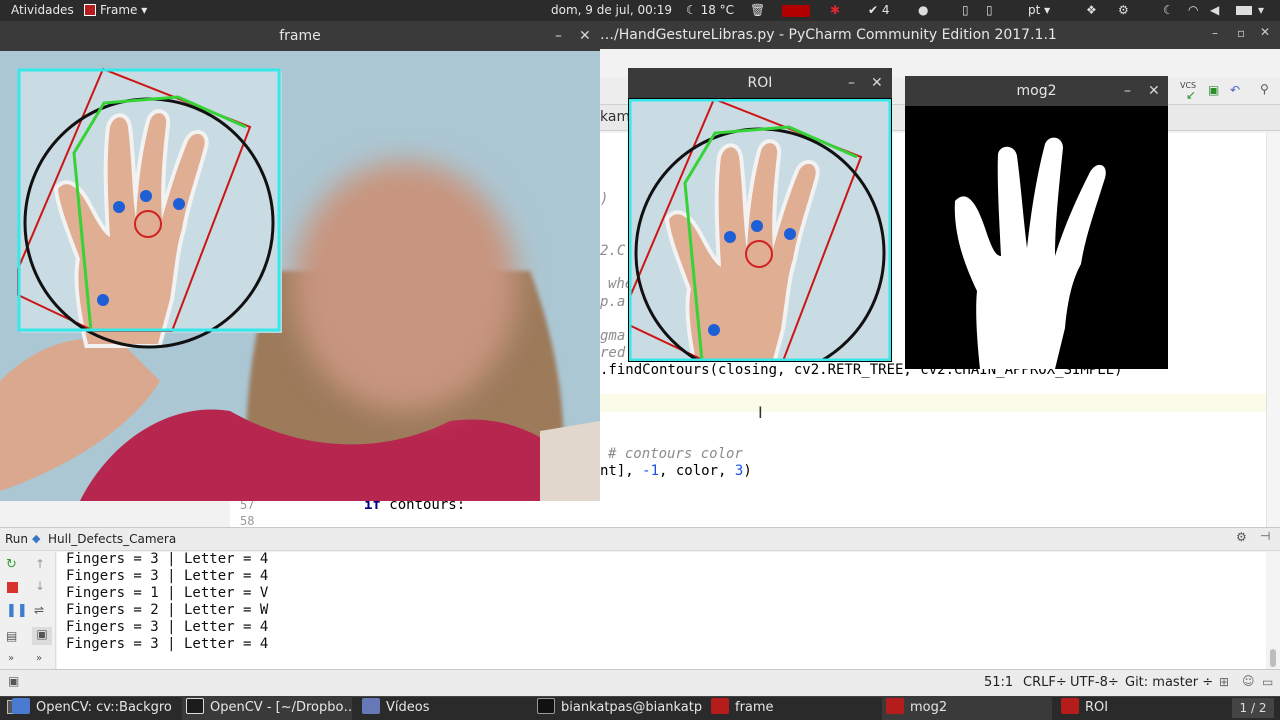 The width and height of the screenshot is (1280, 720). What do you see at coordinates (11, 564) in the screenshot?
I see `rerun-icon: ↻` at bounding box center [11, 564].